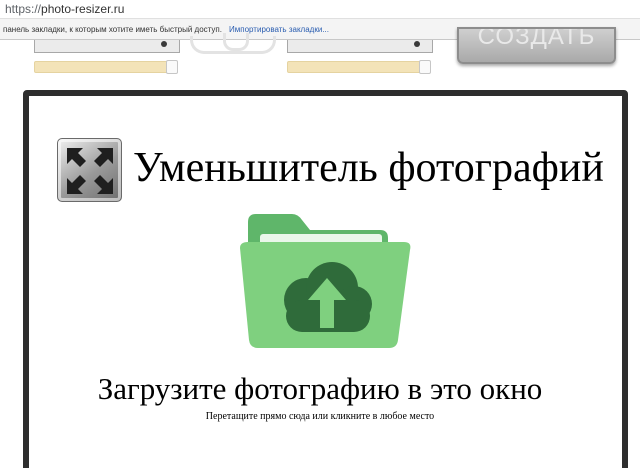 This screenshot has height=468, width=640. I want to click on height-field, so click(360, 46).